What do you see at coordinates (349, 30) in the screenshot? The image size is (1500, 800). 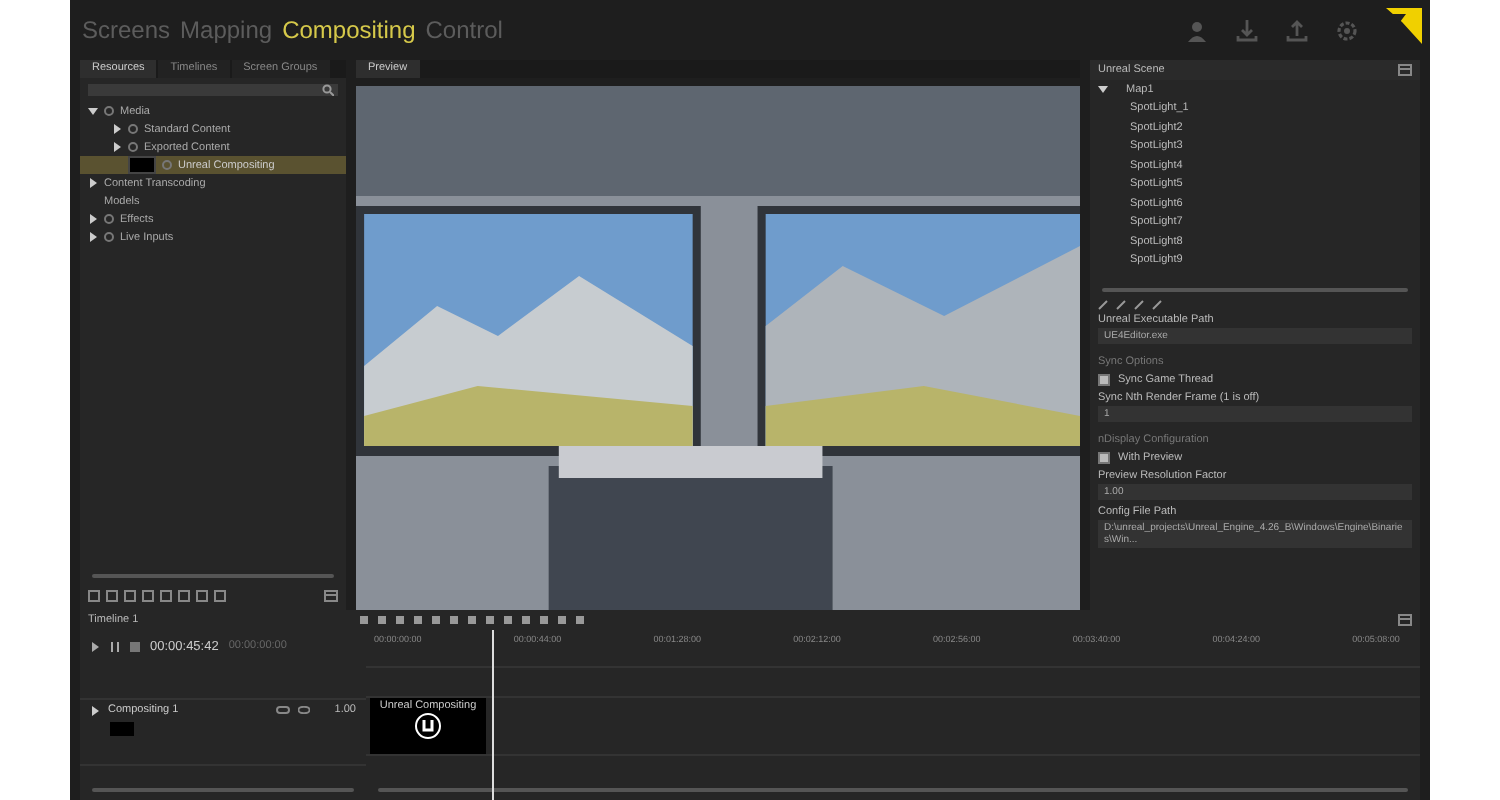 I see `nav-tab: Compositing` at bounding box center [349, 30].